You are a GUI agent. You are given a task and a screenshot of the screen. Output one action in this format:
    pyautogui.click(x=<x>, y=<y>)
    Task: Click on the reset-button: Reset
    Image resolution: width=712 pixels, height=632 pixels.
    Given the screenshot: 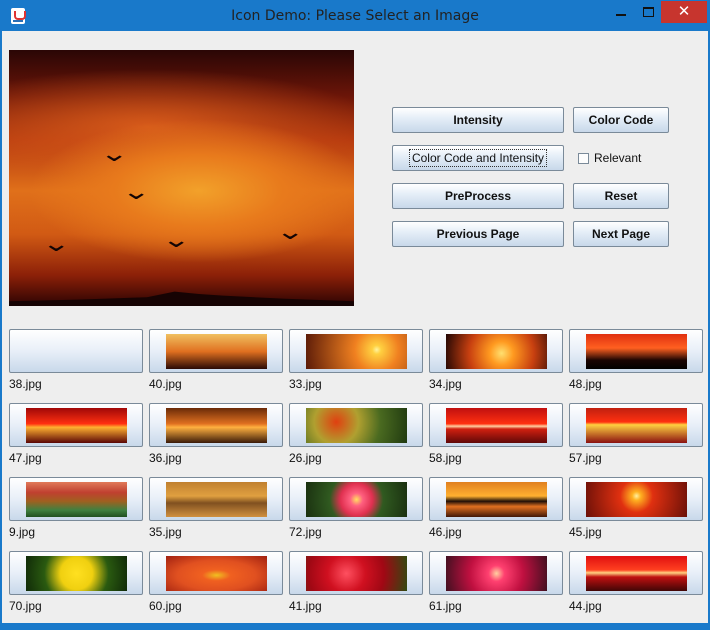 What is the action you would take?
    pyautogui.click(x=621, y=196)
    